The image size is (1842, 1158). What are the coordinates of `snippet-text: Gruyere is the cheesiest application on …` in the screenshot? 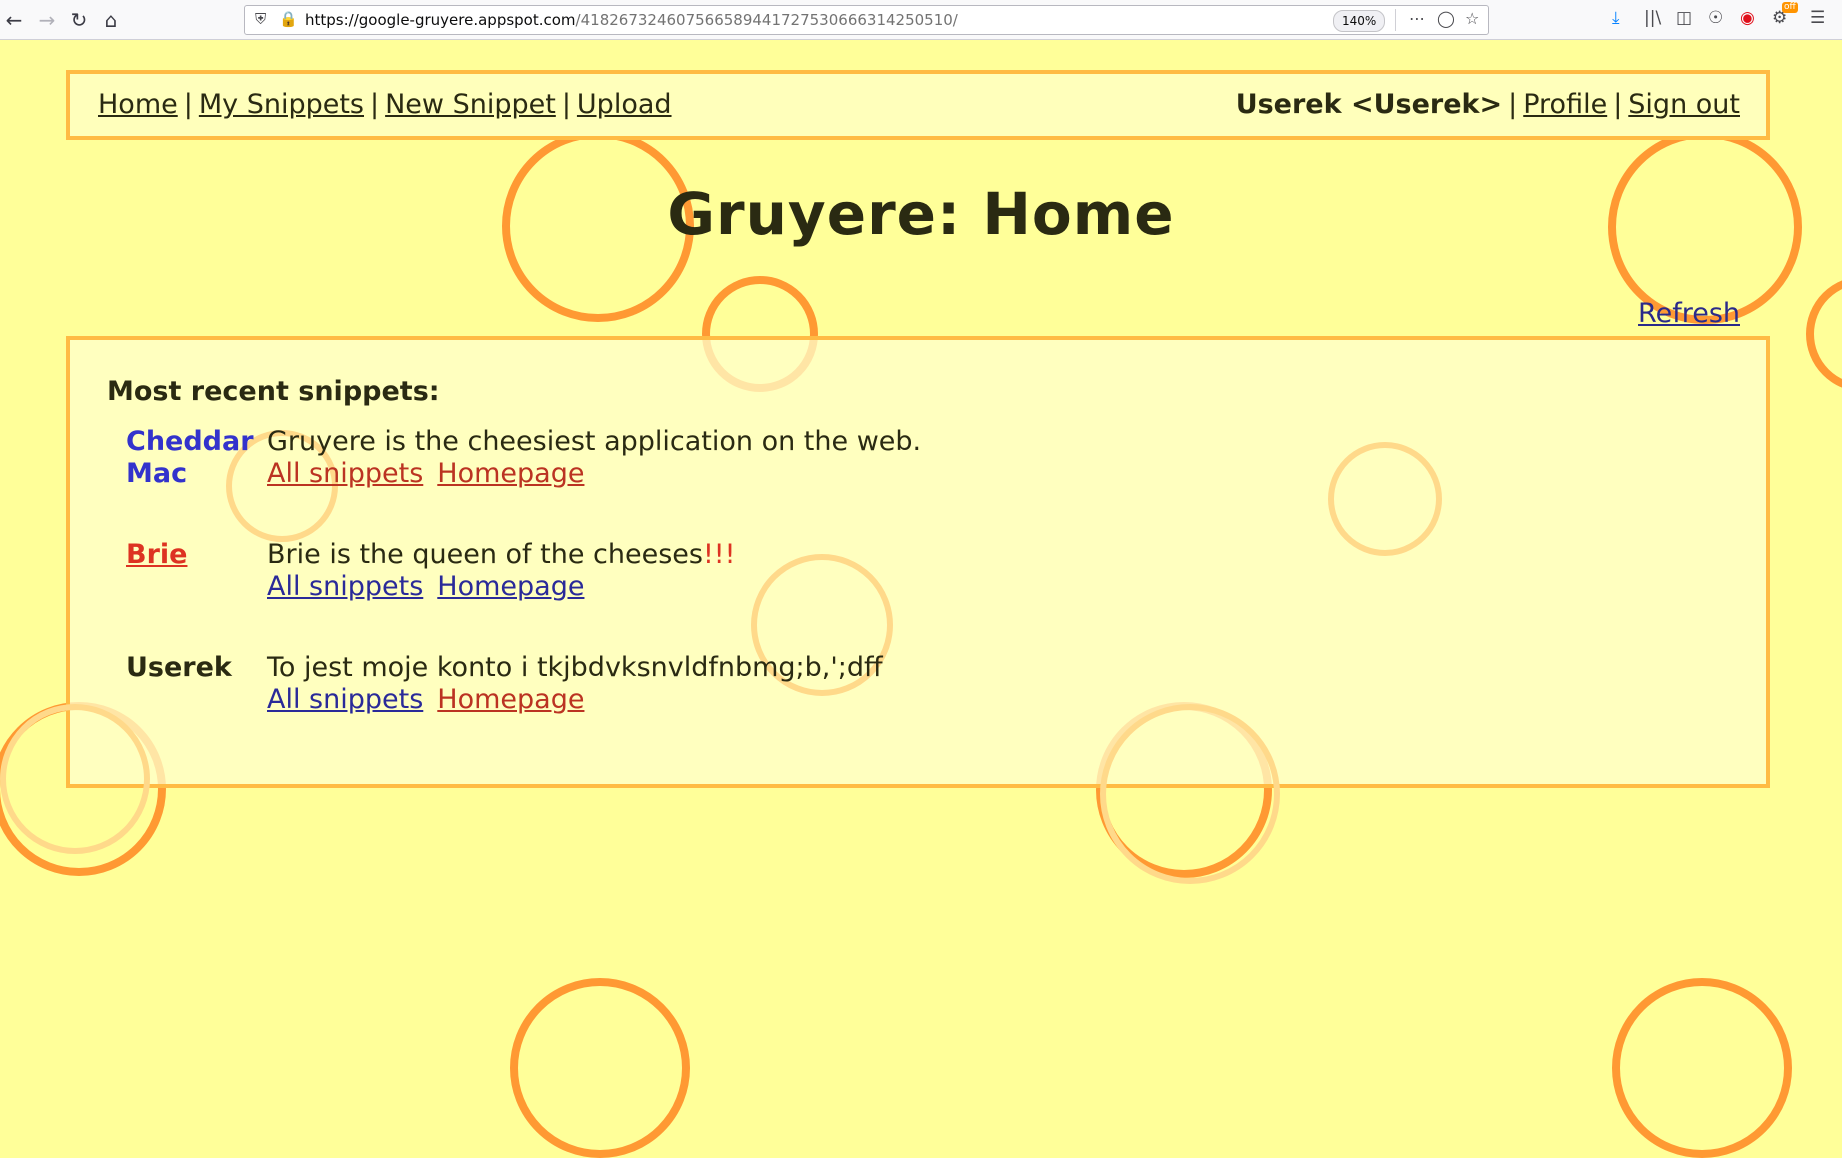 It's located at (594, 442).